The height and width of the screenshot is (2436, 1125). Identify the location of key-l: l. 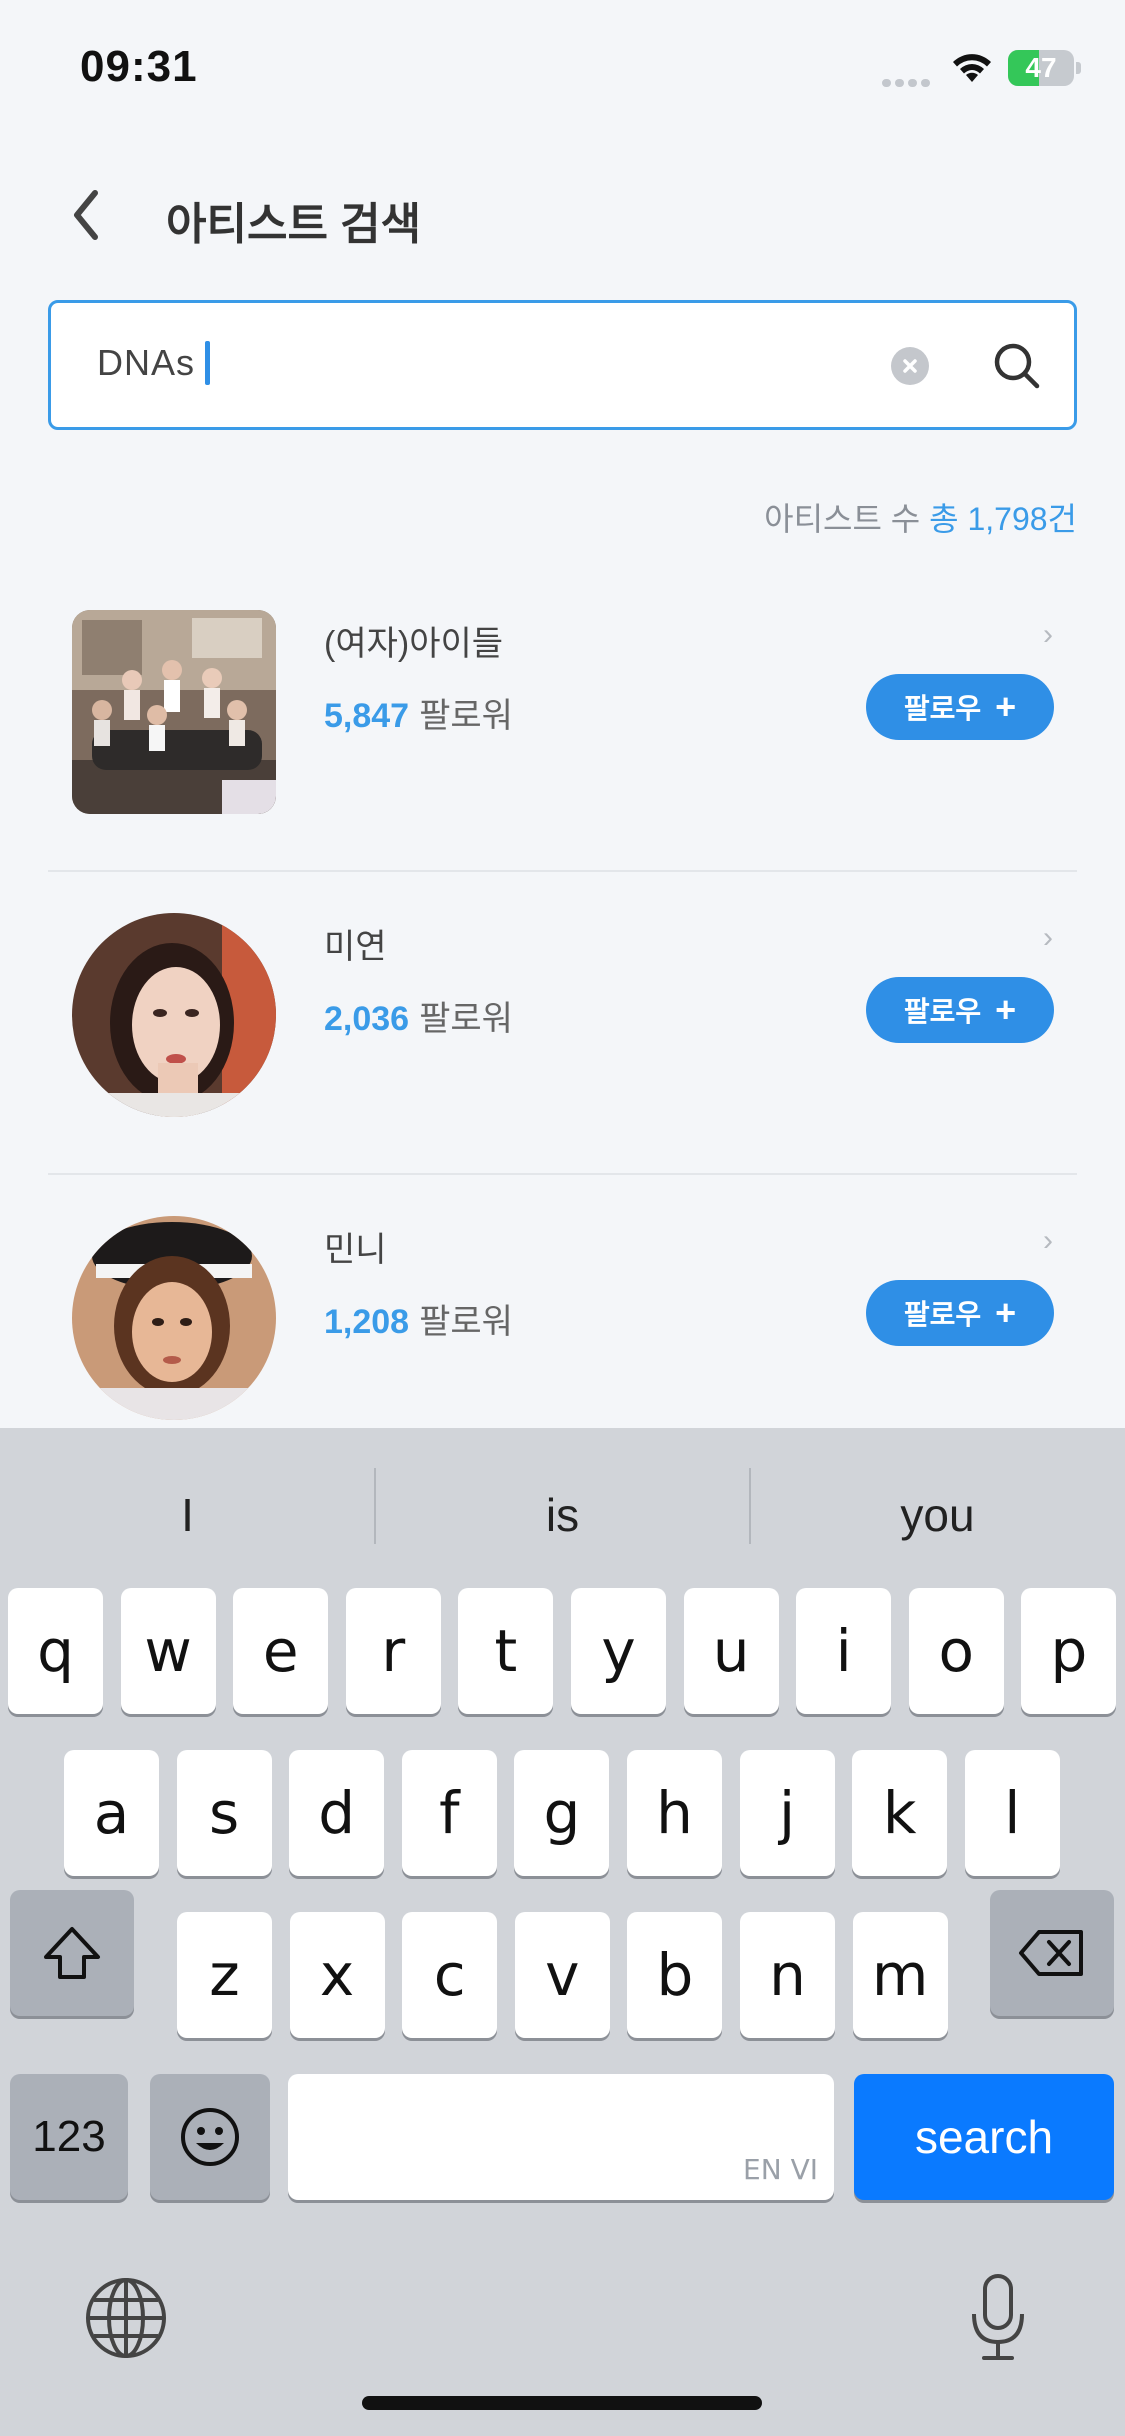
(1012, 1813).